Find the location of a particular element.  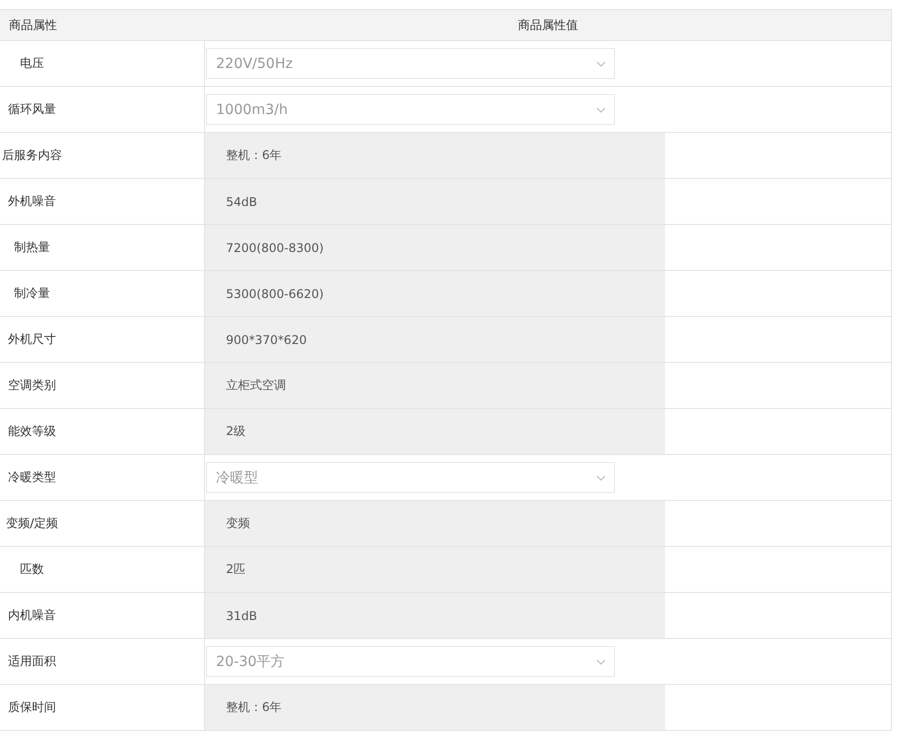

value-text: 54dB is located at coordinates (242, 201).